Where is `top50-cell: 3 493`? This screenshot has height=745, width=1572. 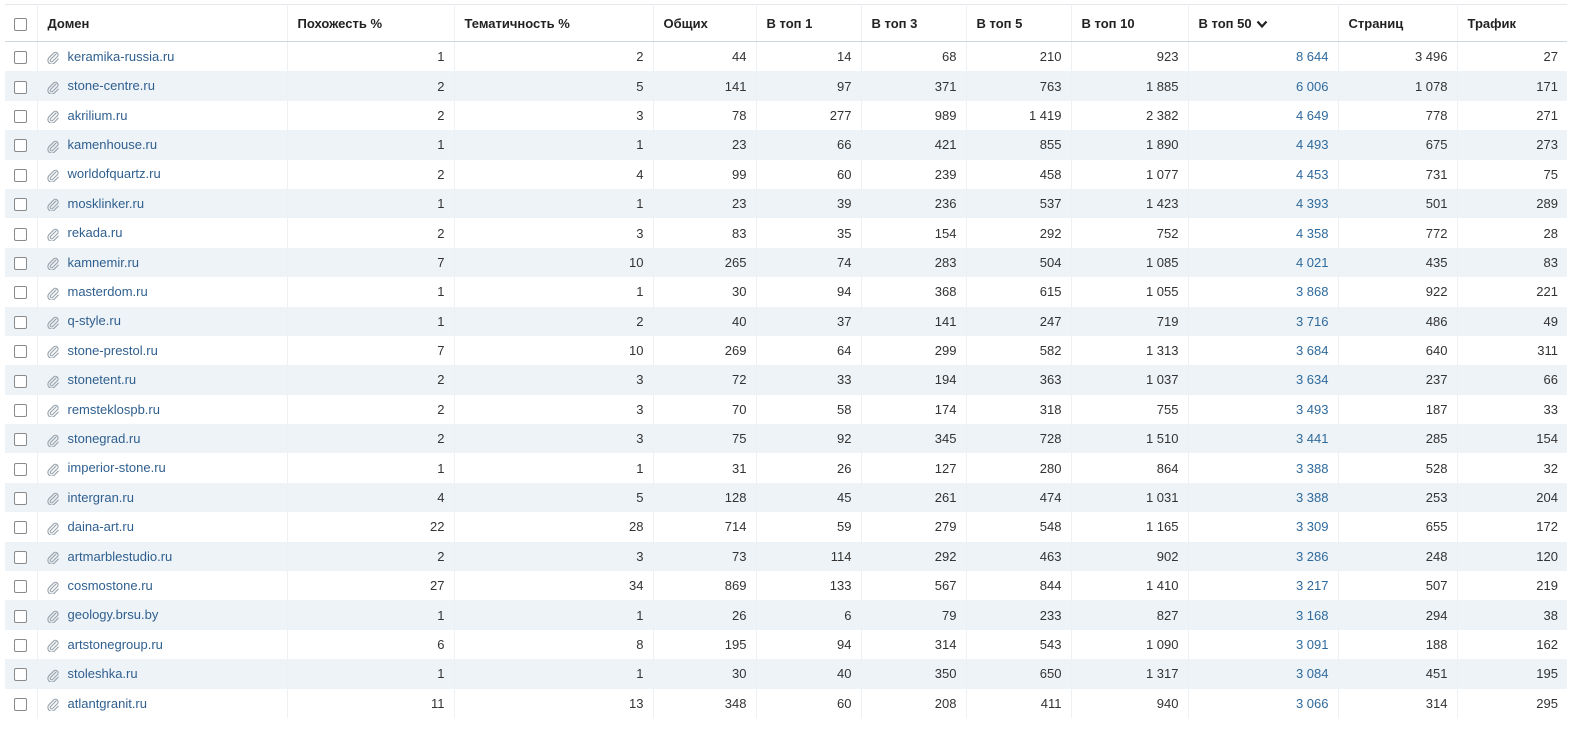
top50-cell: 3 493 is located at coordinates (1263, 409).